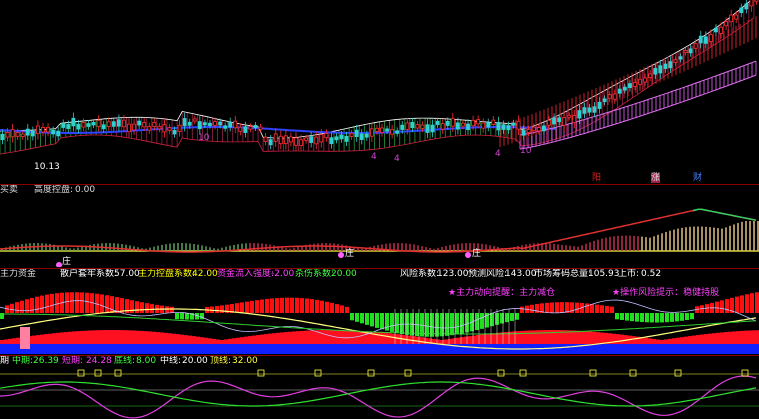 This screenshot has height=419, width=759. Describe the element at coordinates (378, 394) in the screenshot. I see `mid-term-line` at that location.